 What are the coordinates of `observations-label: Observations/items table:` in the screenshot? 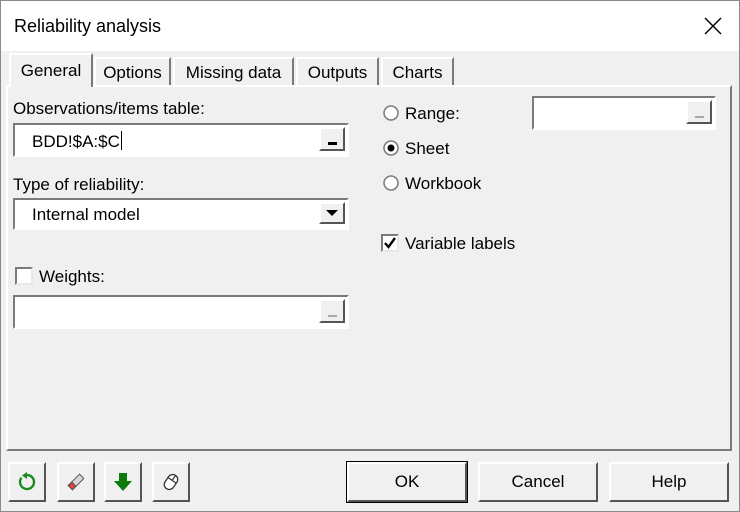 It's located at (109, 108).